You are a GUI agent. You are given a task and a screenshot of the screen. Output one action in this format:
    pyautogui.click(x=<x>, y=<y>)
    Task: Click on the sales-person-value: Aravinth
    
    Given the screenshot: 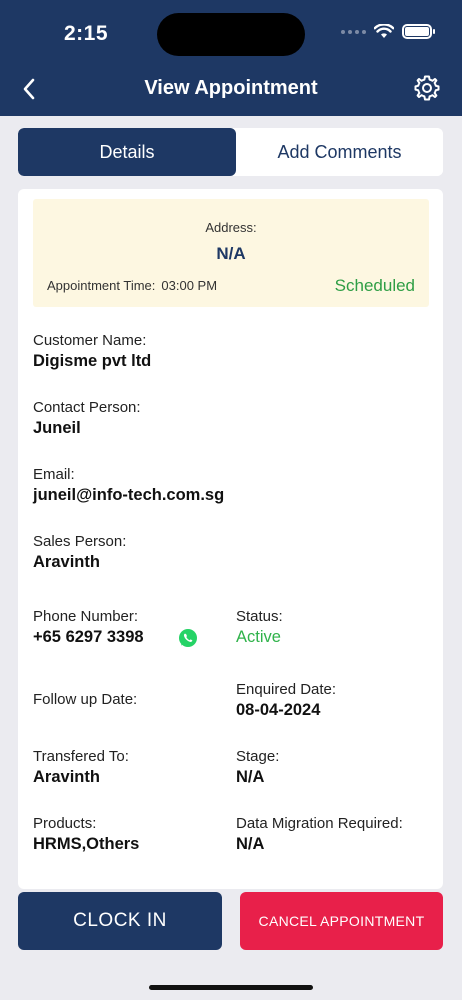 What is the action you would take?
    pyautogui.click(x=66, y=562)
    